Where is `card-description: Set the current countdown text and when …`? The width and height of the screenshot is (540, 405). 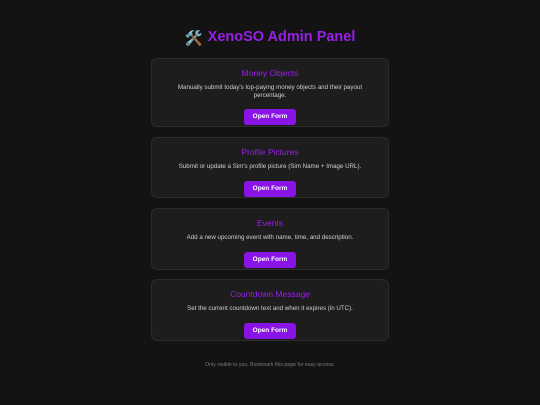 card-description: Set the current countdown text and when … is located at coordinates (270, 308).